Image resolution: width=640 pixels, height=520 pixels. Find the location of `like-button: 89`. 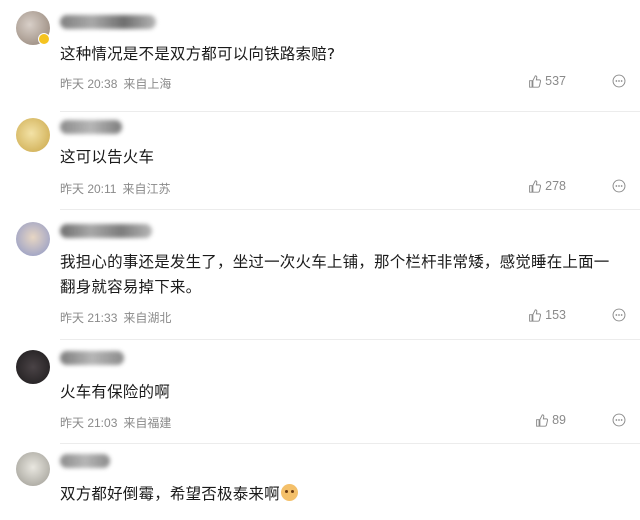

like-button: 89 is located at coordinates (550, 420).